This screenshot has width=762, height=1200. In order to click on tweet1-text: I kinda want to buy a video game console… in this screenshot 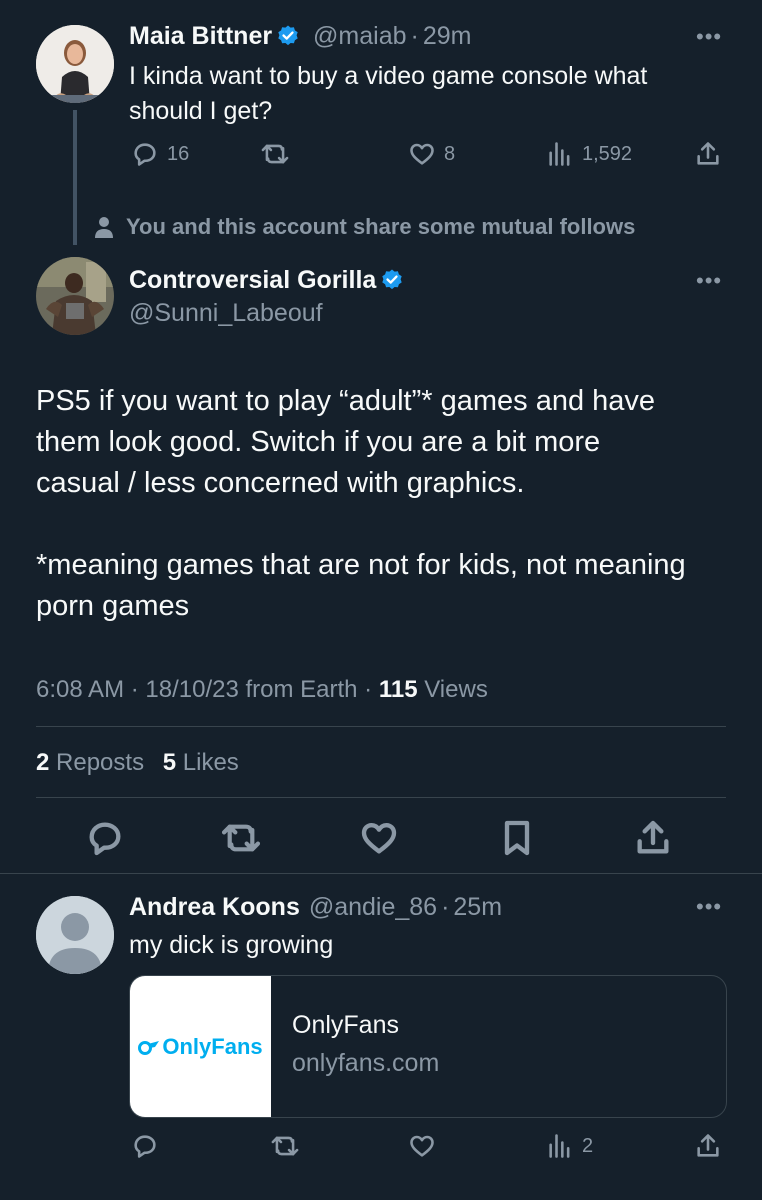, I will do `click(388, 94)`.